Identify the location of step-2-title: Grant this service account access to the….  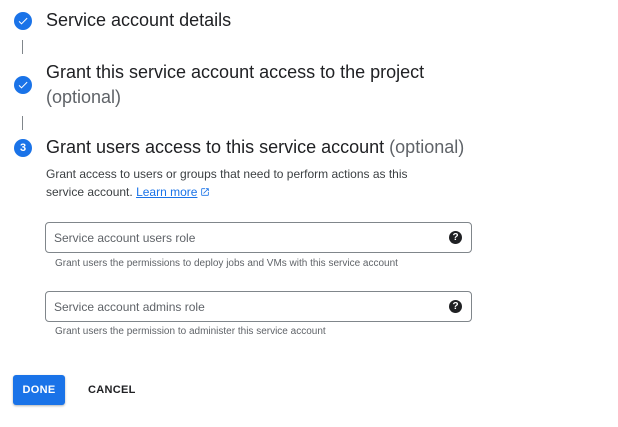
(235, 72).